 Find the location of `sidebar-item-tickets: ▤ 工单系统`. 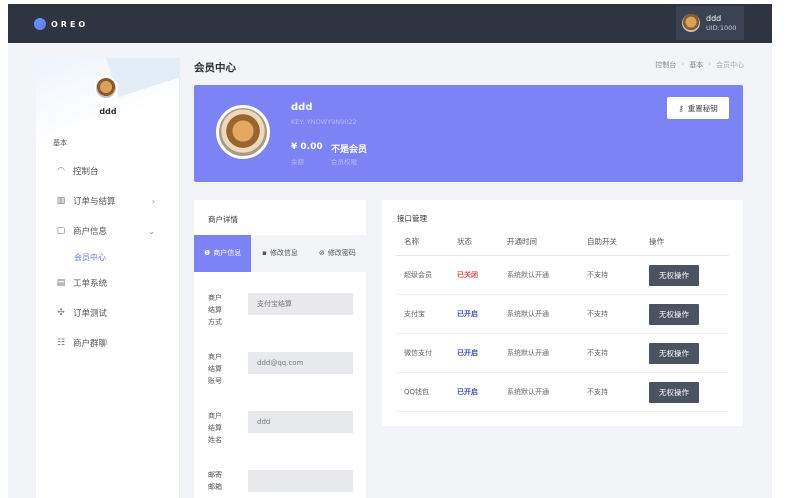

sidebar-item-tickets: ▤ 工单系统 is located at coordinates (107, 283).